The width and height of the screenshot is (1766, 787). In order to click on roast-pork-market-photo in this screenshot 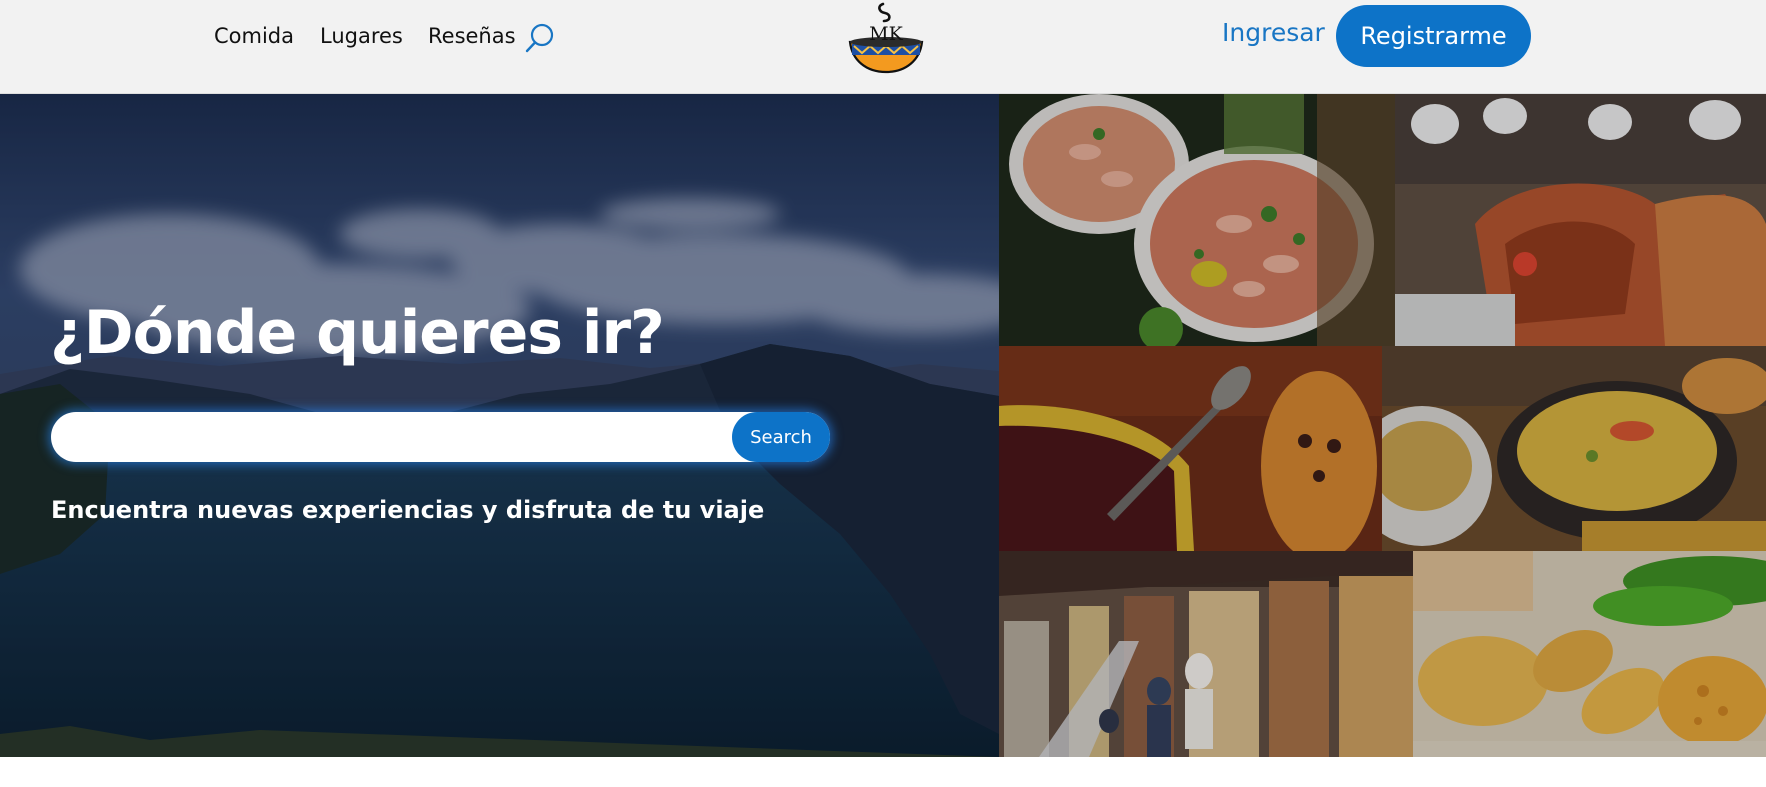, I will do `click(1580, 220)`.